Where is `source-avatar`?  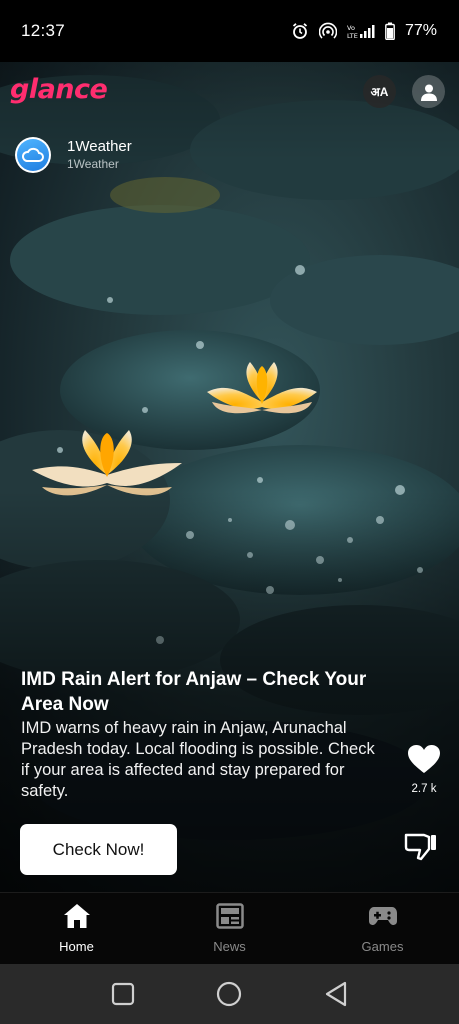
source-avatar is located at coordinates (33, 155).